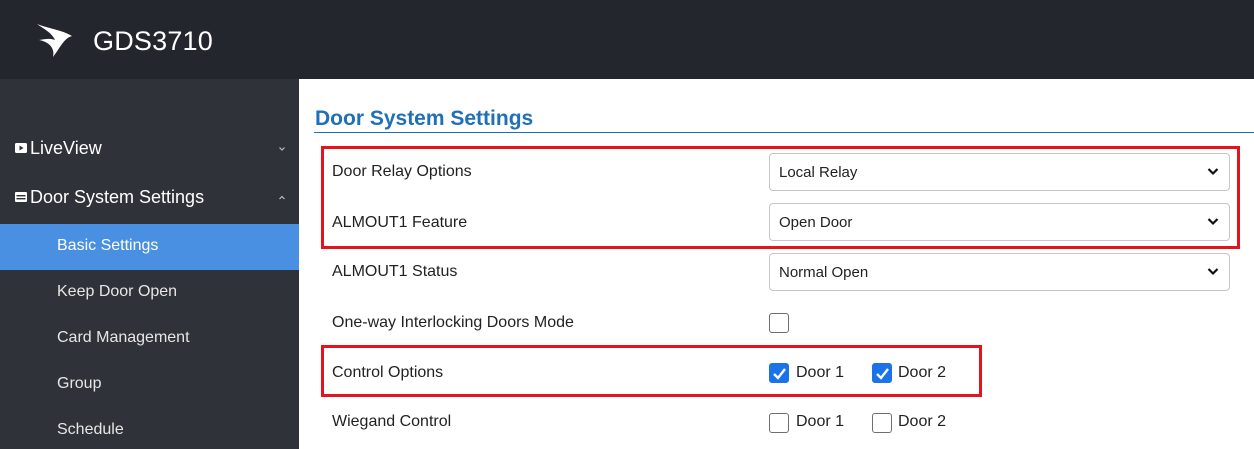 Image resolution: width=1254 pixels, height=449 pixels. I want to click on sidebar-item-basic-settings: Basic Settings, so click(149, 247).